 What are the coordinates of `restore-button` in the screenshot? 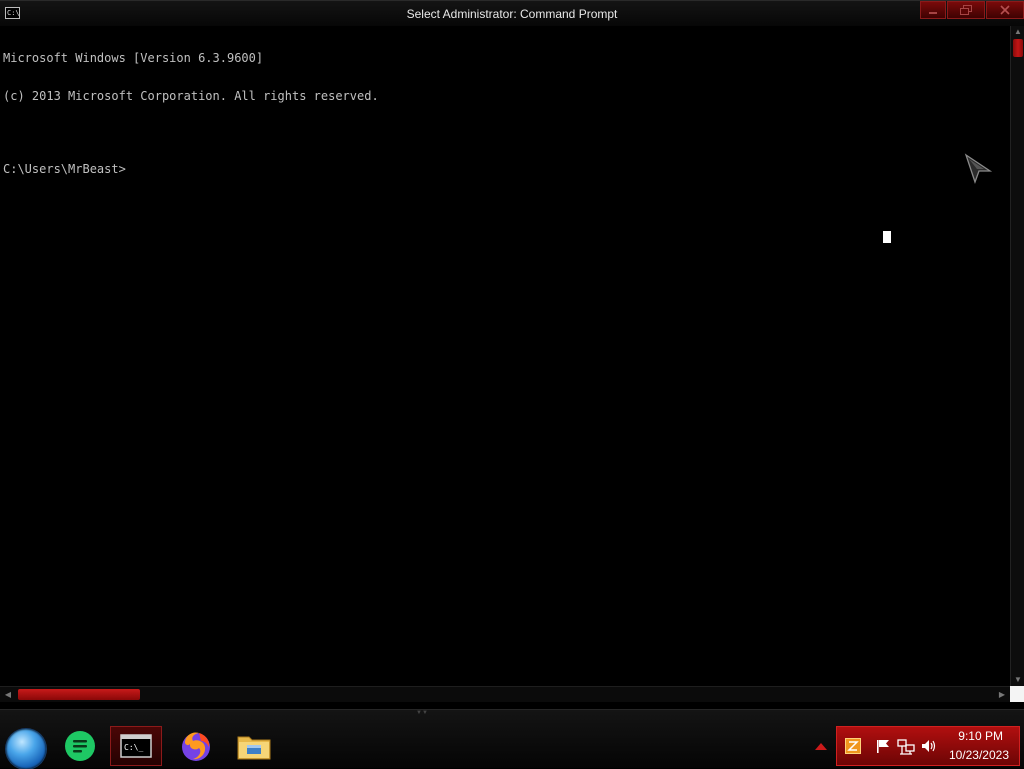 It's located at (966, 10).